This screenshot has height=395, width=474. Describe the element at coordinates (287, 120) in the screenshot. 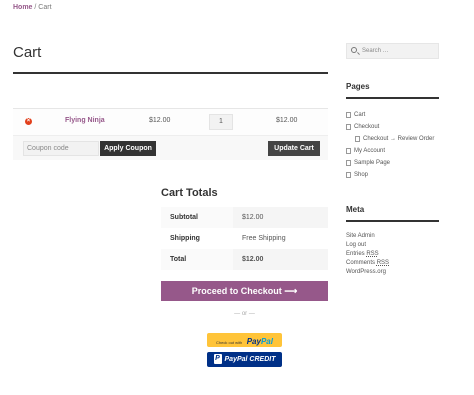

I see `product-subtotal: $12.00` at that location.